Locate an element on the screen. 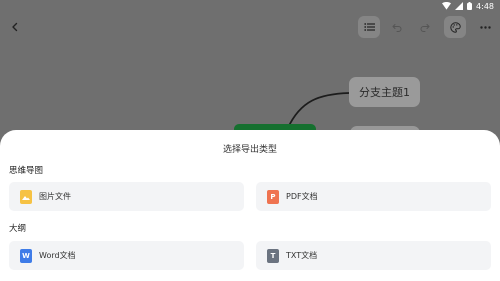  sheet-title: 选择导出类型 is located at coordinates (249, 150).